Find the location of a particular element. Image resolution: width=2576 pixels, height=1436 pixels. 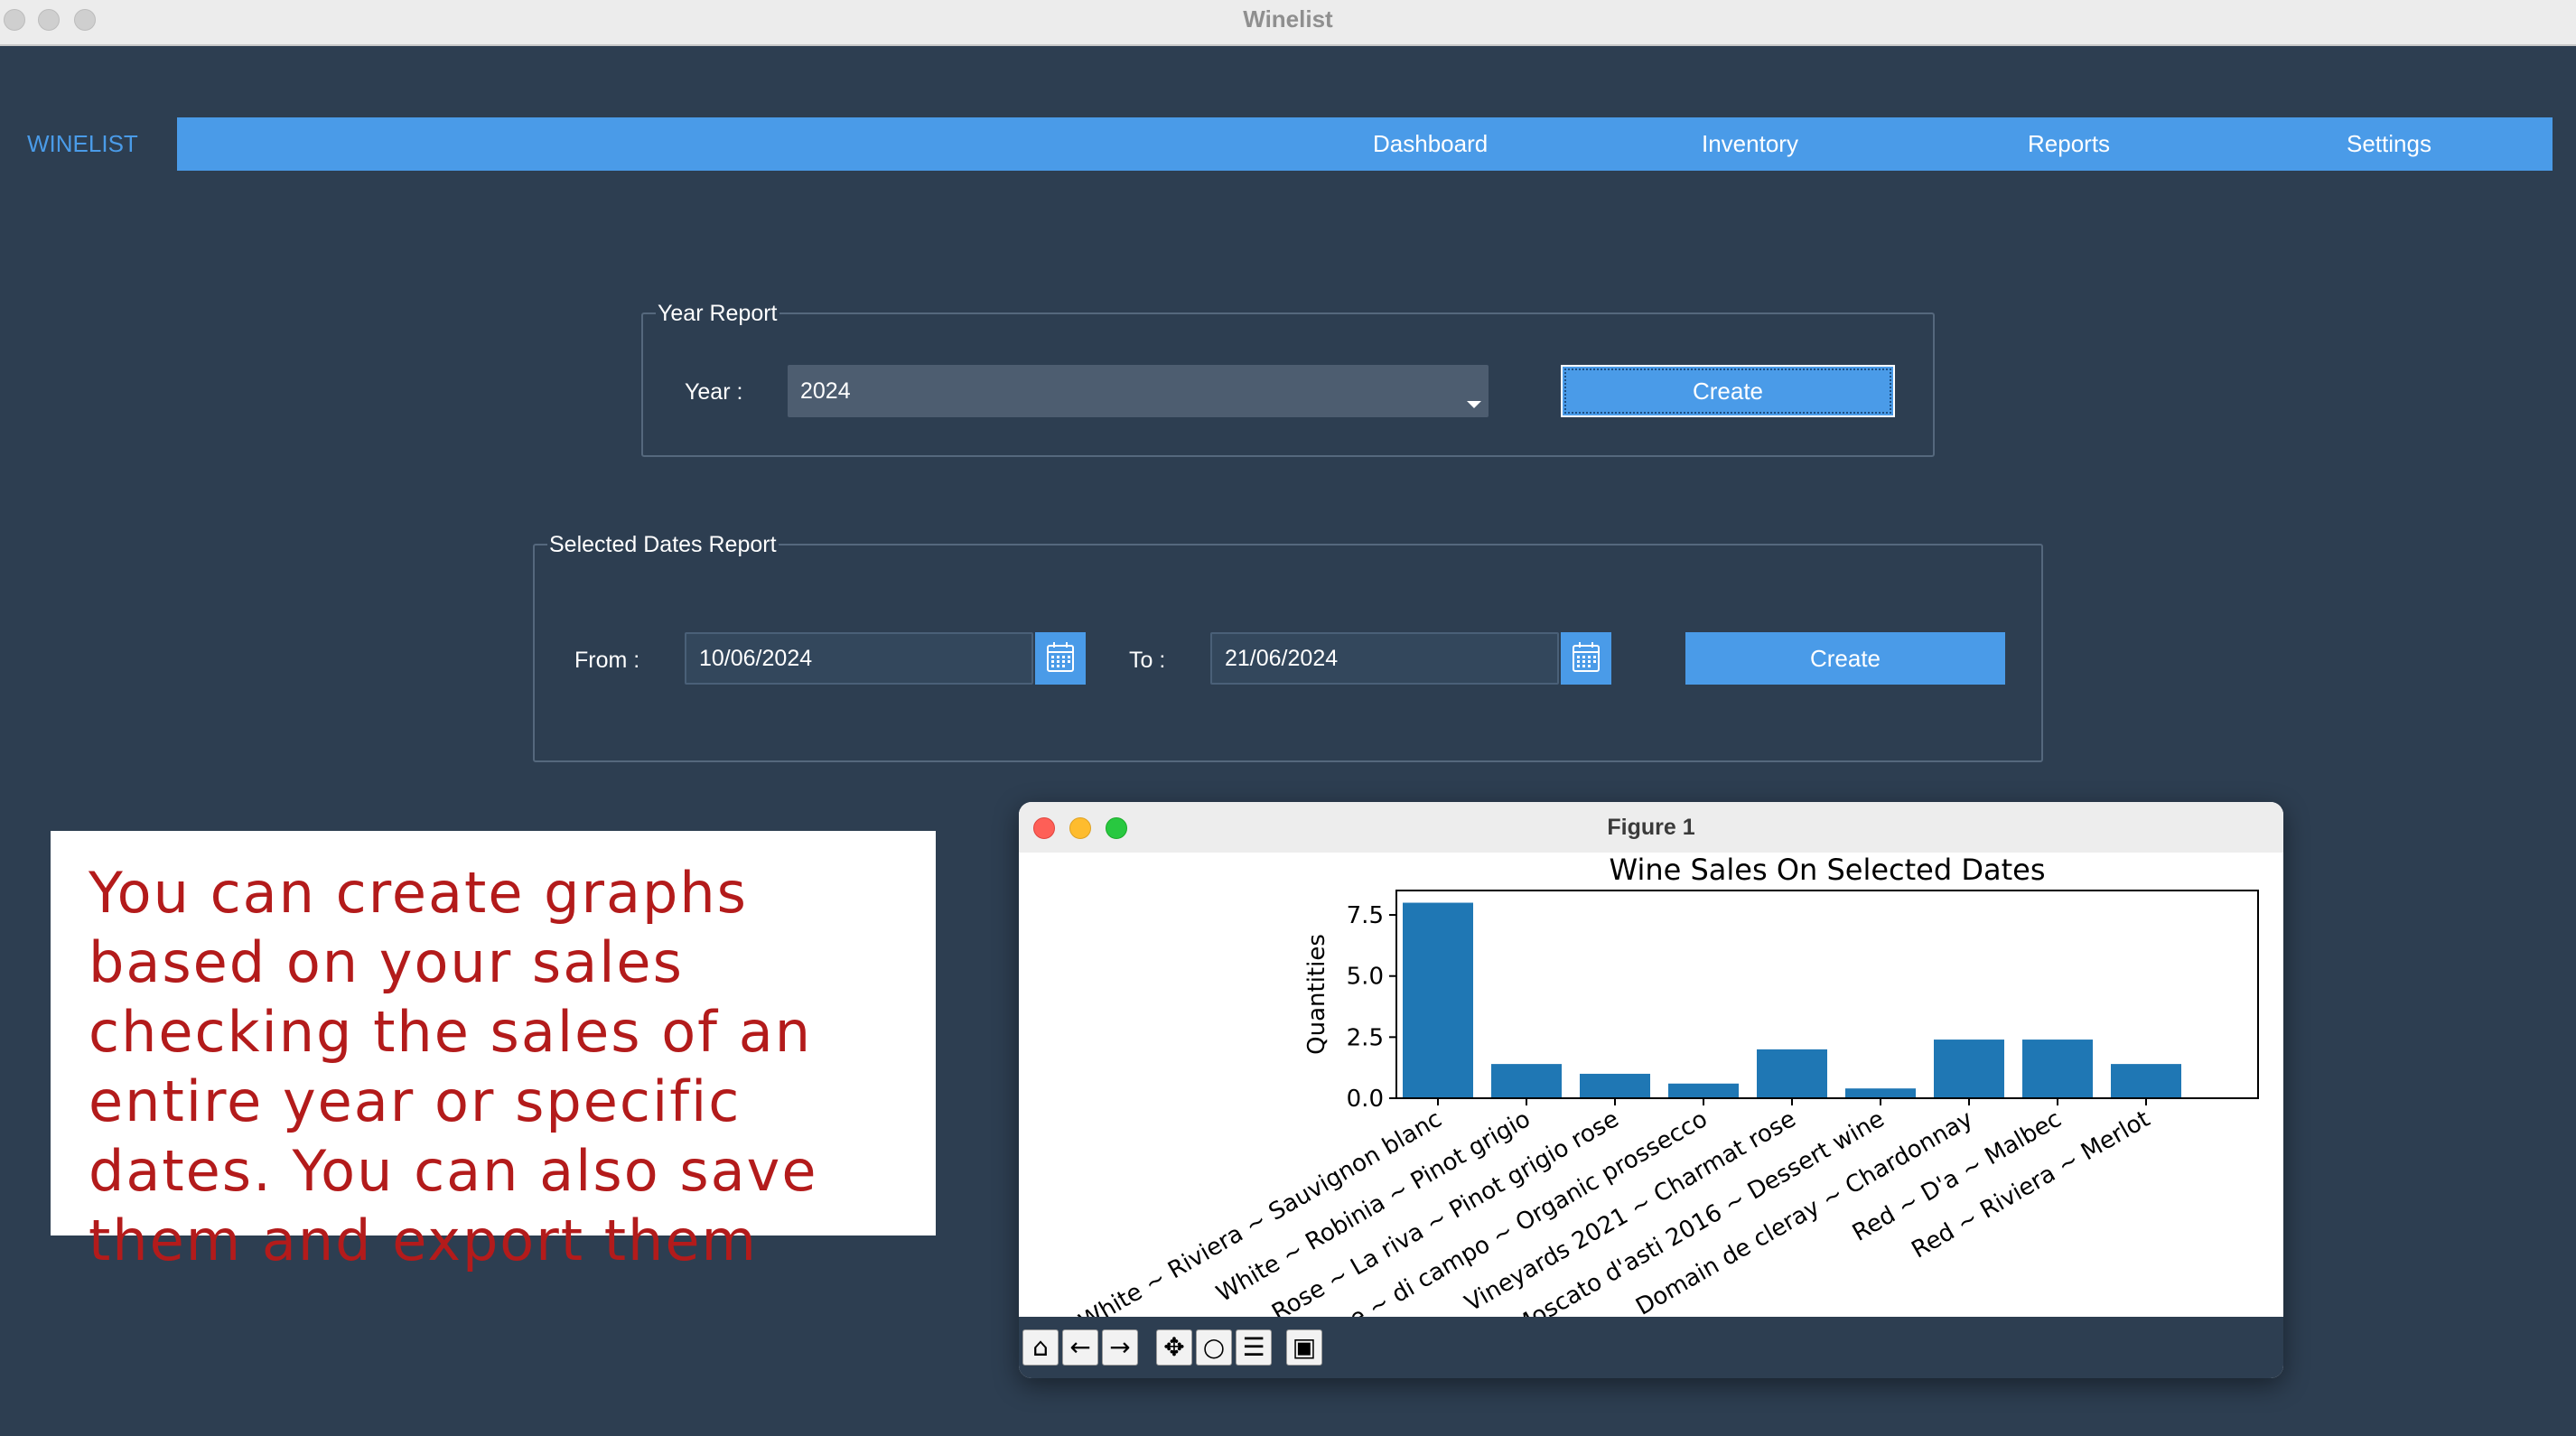

from-date-input: 10/06/2024 is located at coordinates (859, 658).